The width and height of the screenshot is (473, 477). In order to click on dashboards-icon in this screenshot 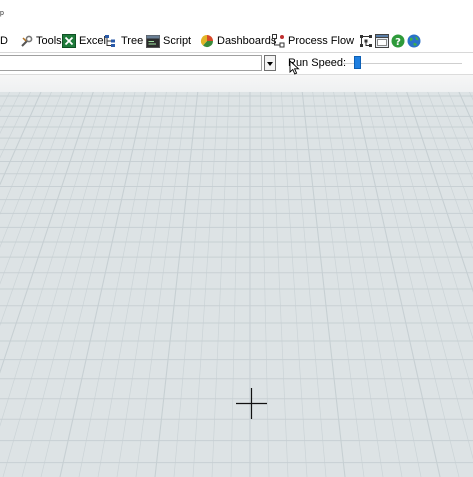, I will do `click(207, 41)`.